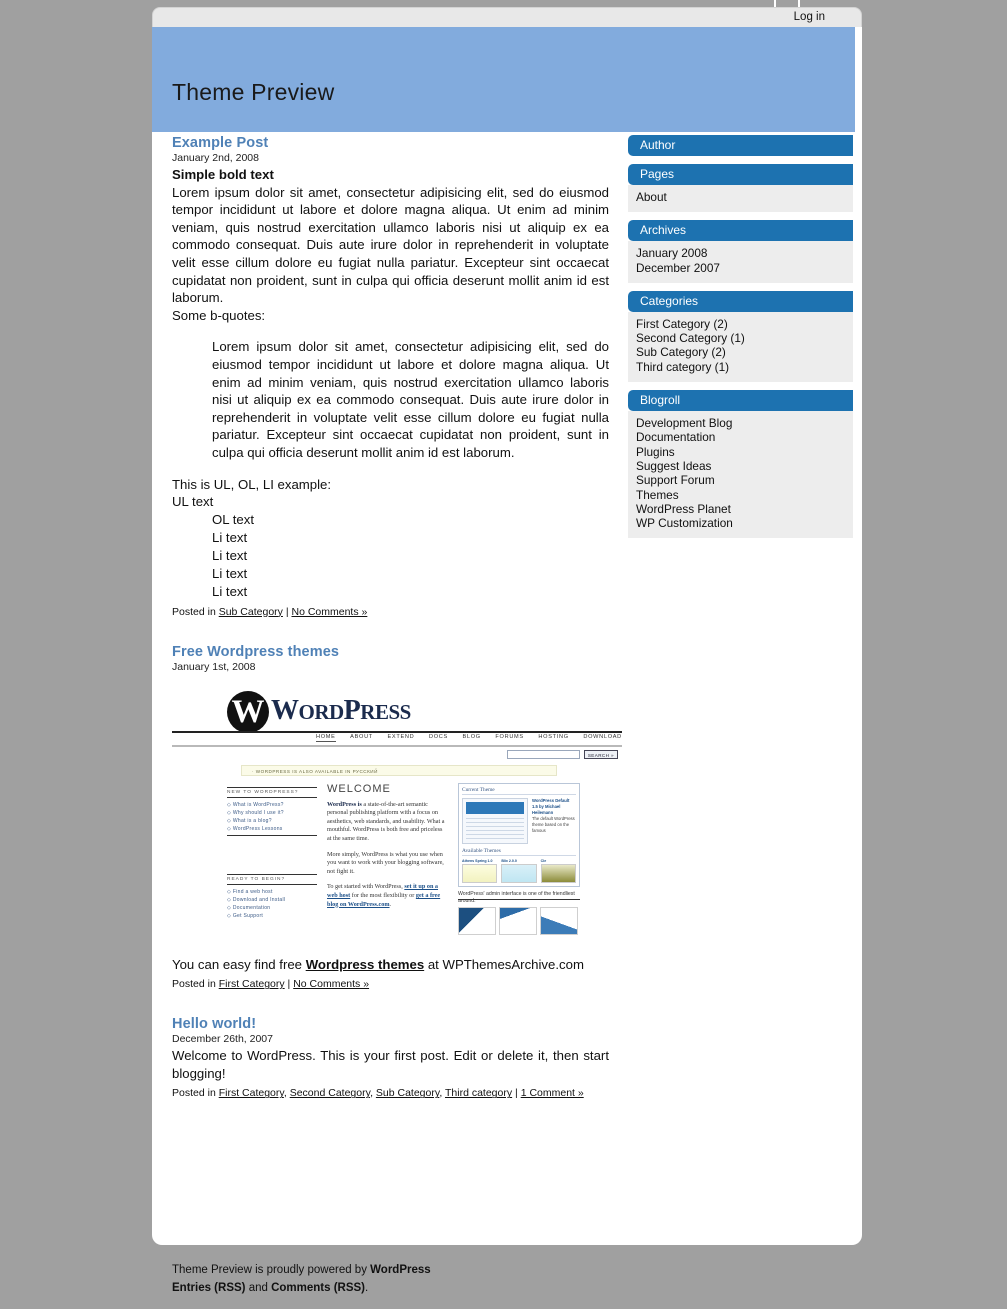 The width and height of the screenshot is (1007, 1309). Describe the element at coordinates (744, 509) in the screenshot. I see `list-item: WordPress Planet` at that location.